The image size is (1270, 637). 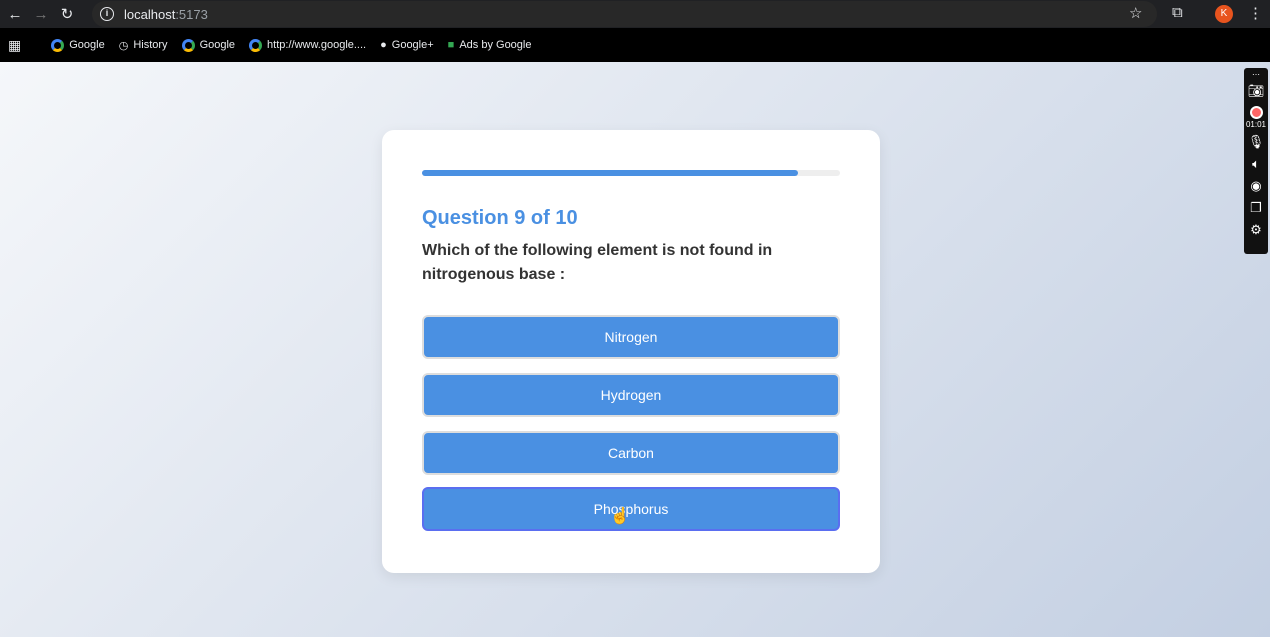 What do you see at coordinates (1256, 164) in the screenshot?
I see `speaker-icon: 🔈︎` at bounding box center [1256, 164].